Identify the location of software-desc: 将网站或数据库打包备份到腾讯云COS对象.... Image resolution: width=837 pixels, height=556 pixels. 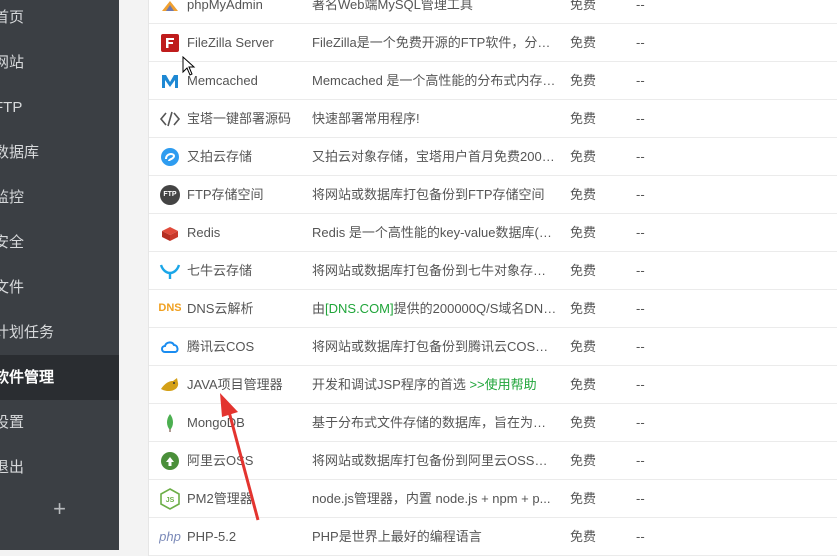
(435, 346).